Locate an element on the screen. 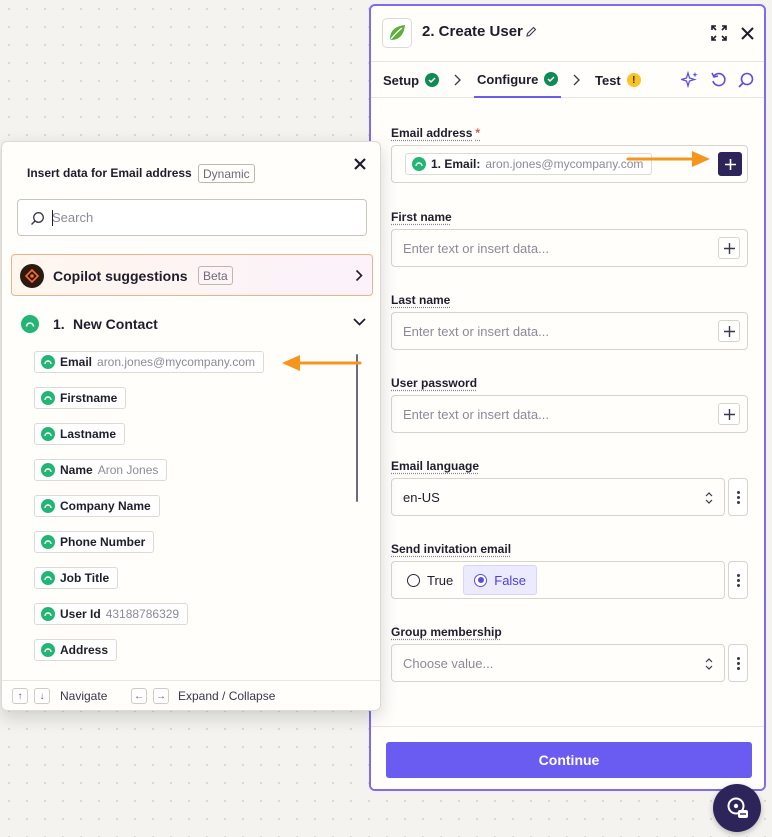 The width and height of the screenshot is (772, 837). list-item-job-title: Job Title is located at coordinates (76, 578).